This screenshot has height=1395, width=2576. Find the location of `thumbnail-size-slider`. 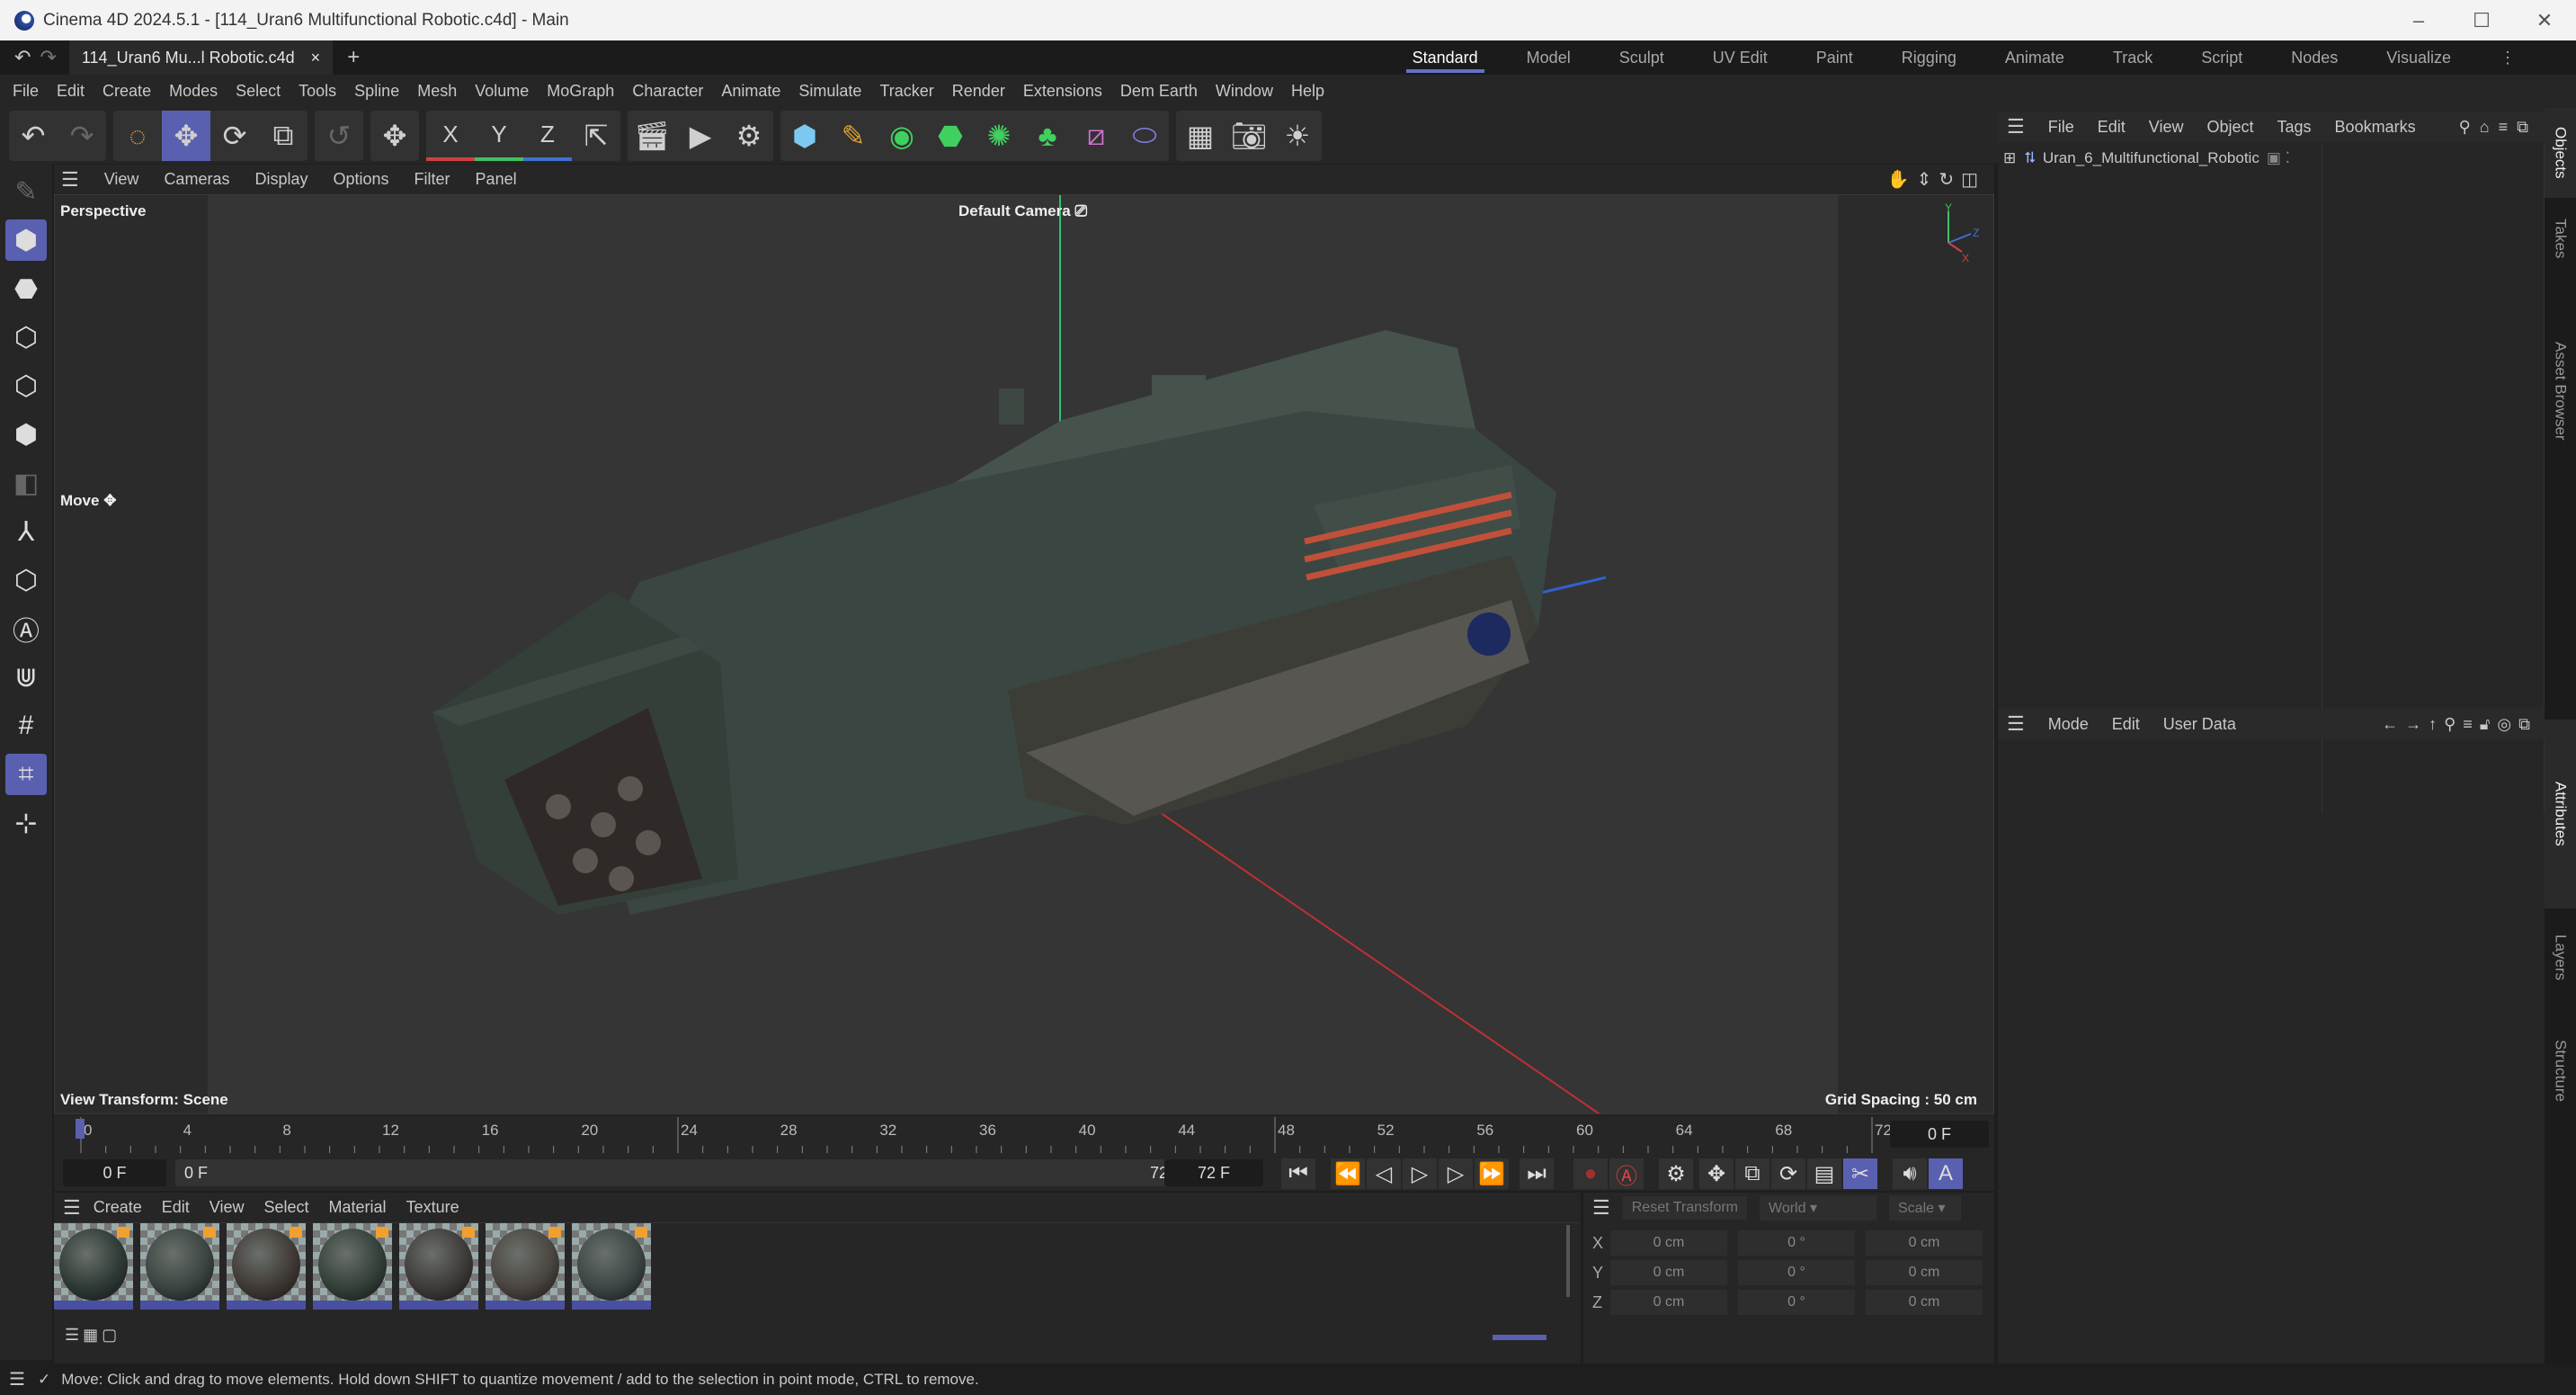

thumbnail-size-slider is located at coordinates (1520, 1337).